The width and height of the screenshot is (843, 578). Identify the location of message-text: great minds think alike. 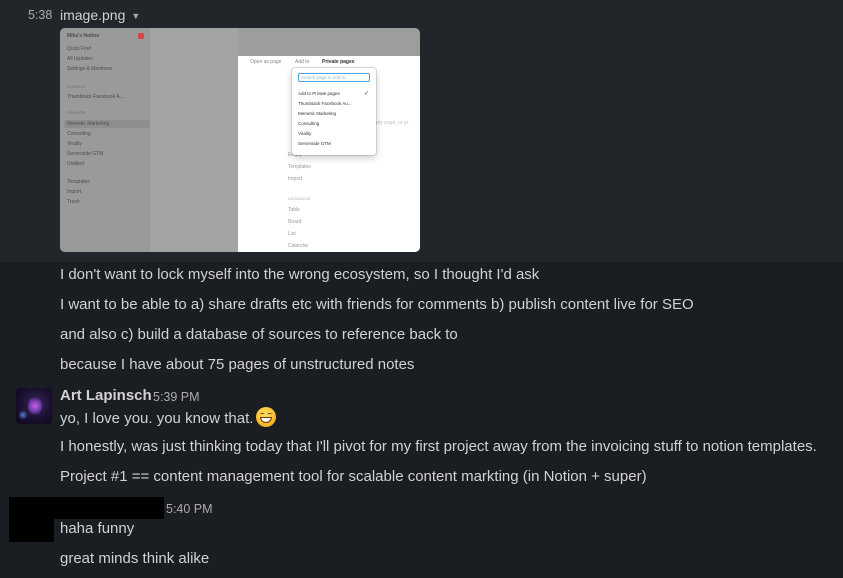
(135, 558).